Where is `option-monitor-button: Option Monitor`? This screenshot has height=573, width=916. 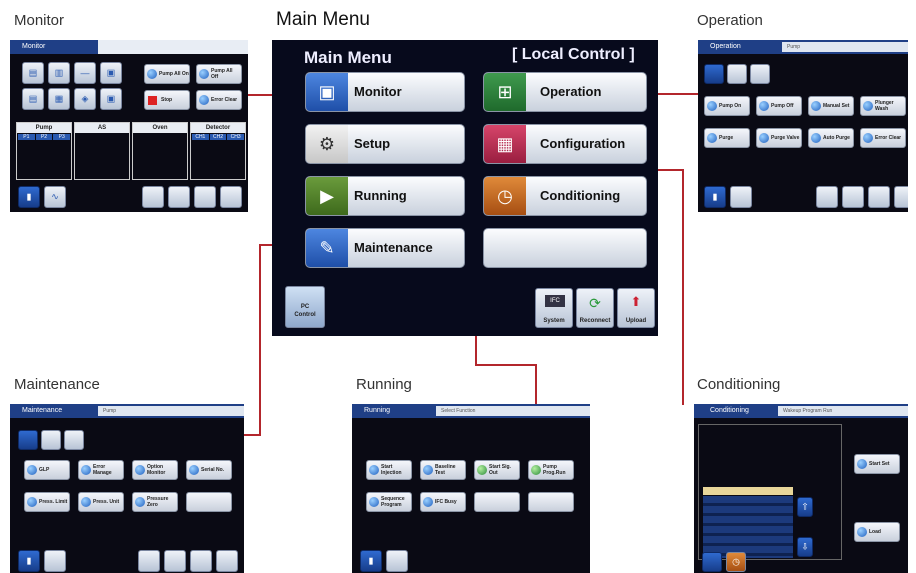 option-monitor-button: Option Monitor is located at coordinates (155, 470).